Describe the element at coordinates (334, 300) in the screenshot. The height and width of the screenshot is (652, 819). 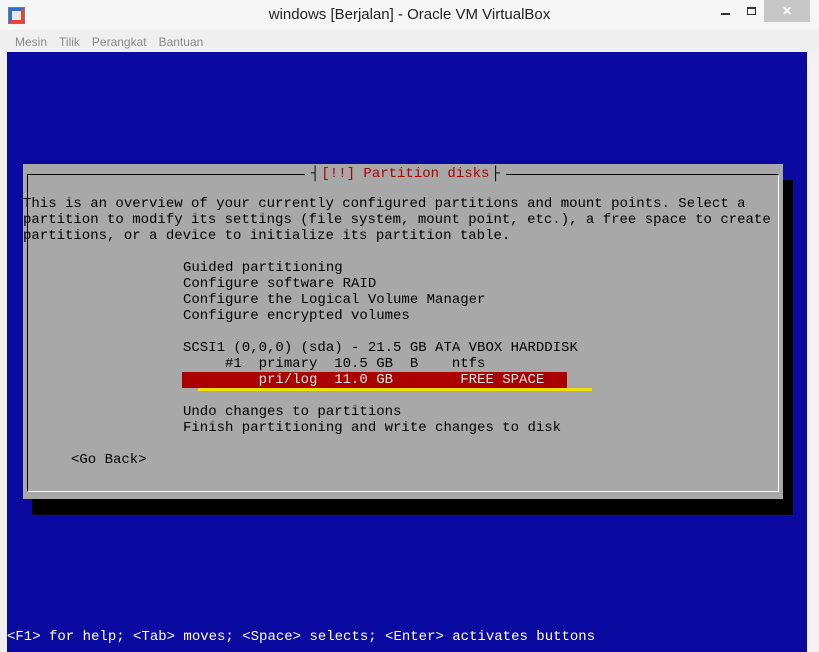
I see `option-configure-lvm: Configure the Logical Volume Manager` at that location.